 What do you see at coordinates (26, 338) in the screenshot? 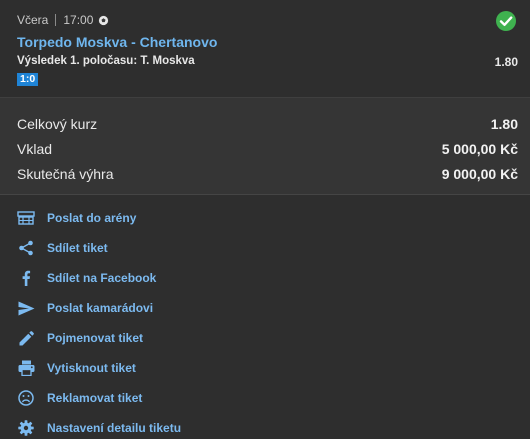
I see `pencil-icon` at bounding box center [26, 338].